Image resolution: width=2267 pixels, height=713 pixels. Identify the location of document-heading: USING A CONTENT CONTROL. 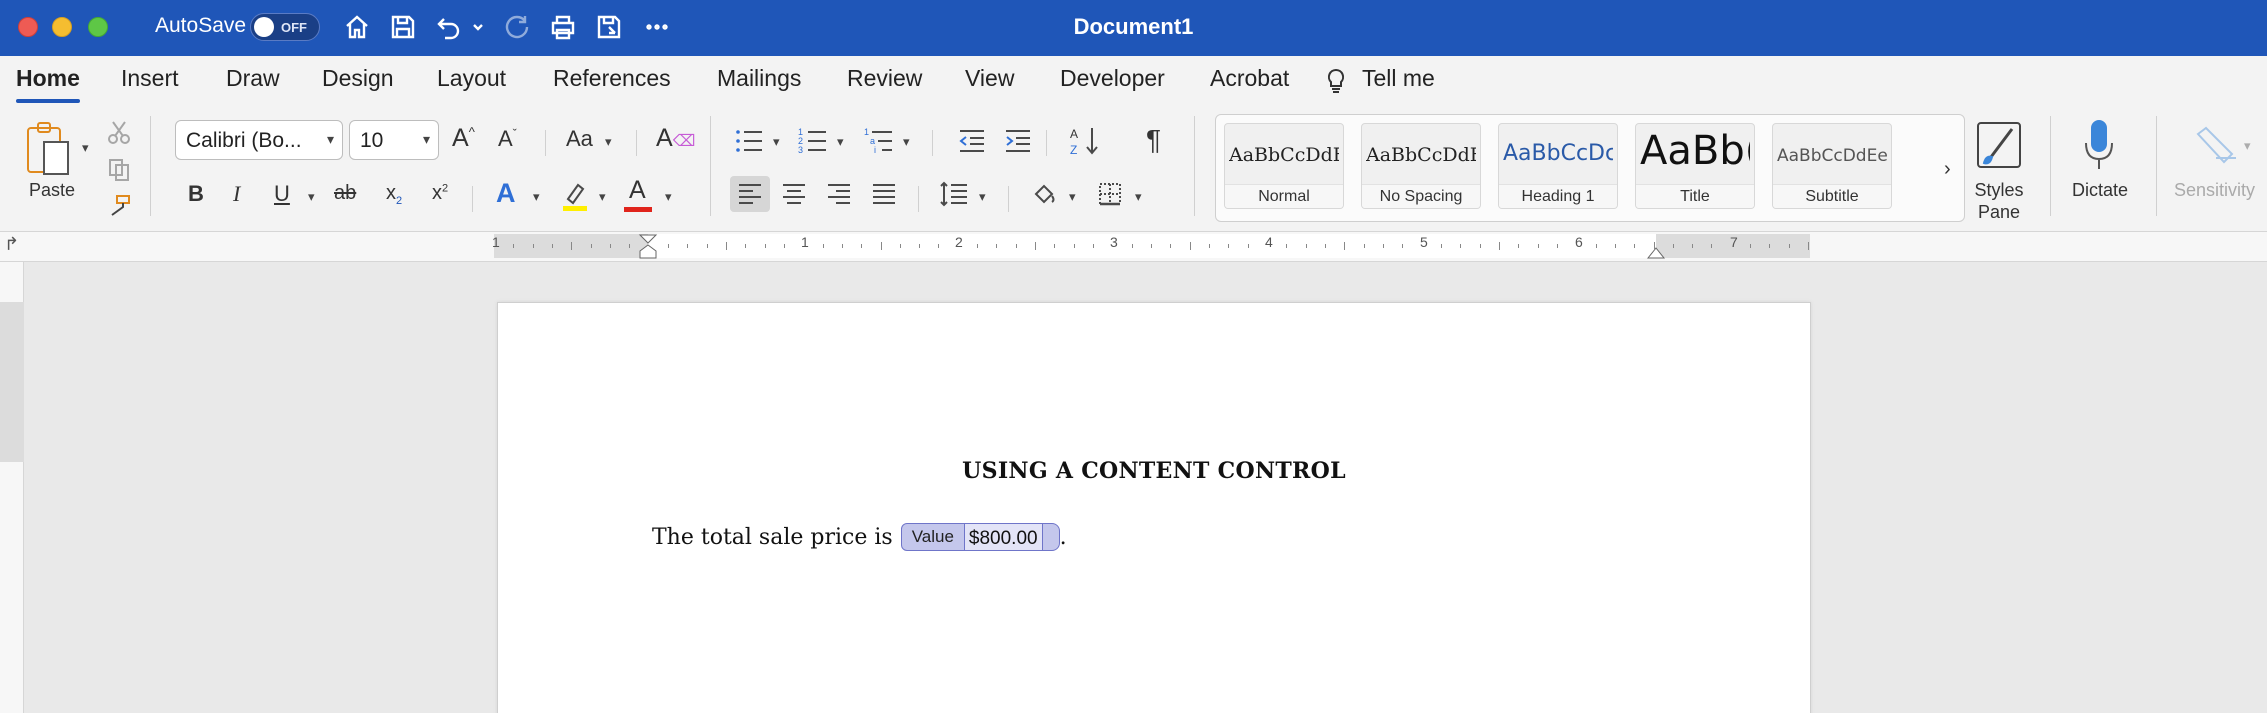
(1154, 471).